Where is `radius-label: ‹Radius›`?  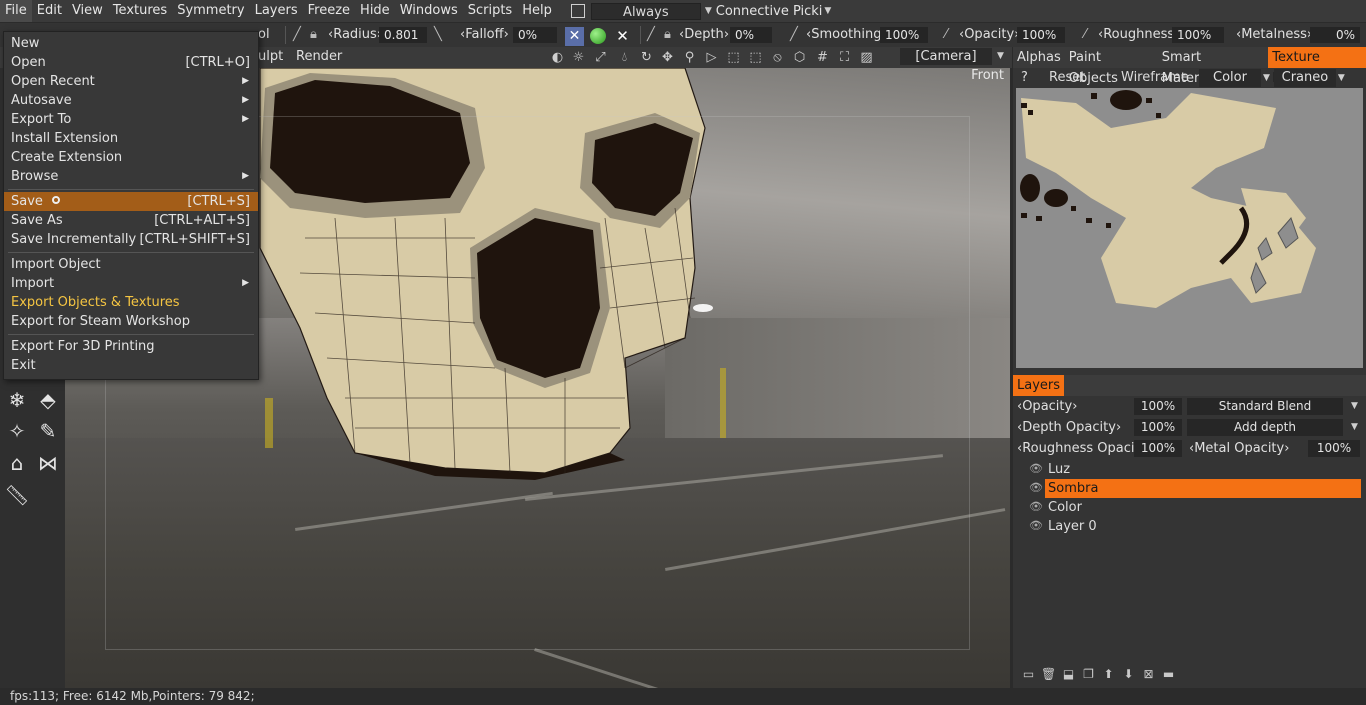
radius-label: ‹Radius› is located at coordinates (355, 35).